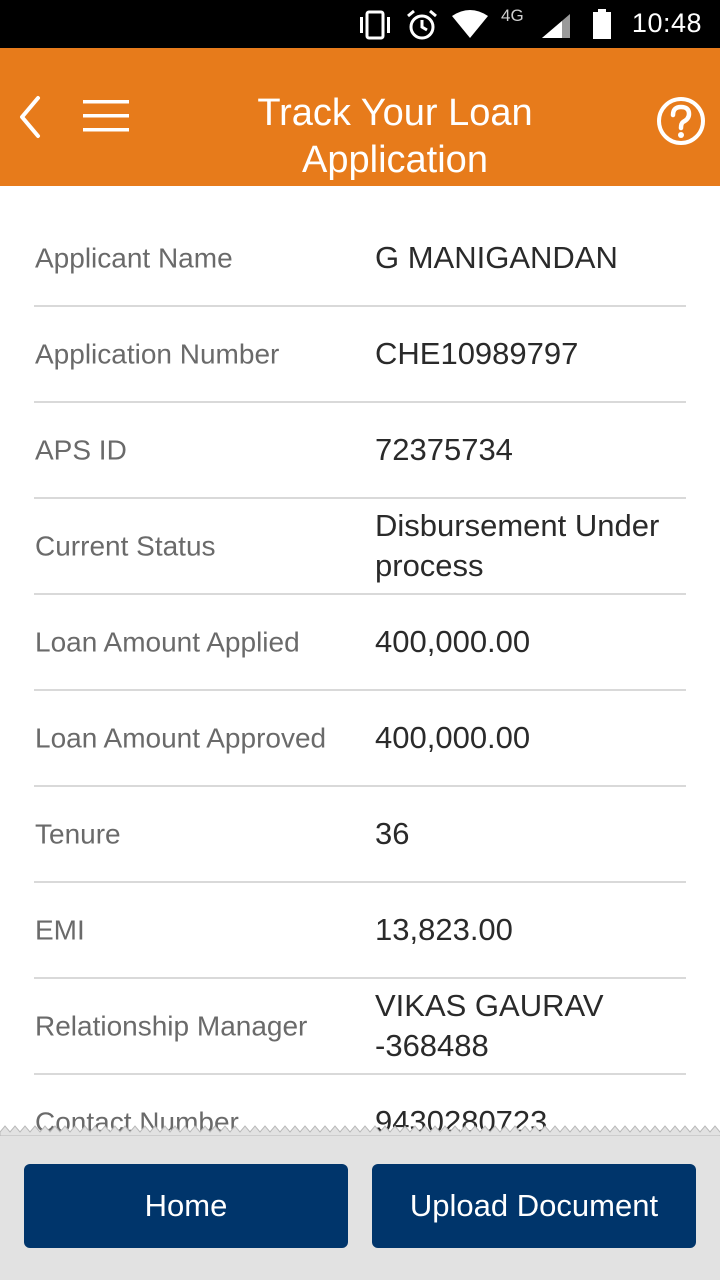 The height and width of the screenshot is (1280, 720). I want to click on help-button, so click(681, 121).